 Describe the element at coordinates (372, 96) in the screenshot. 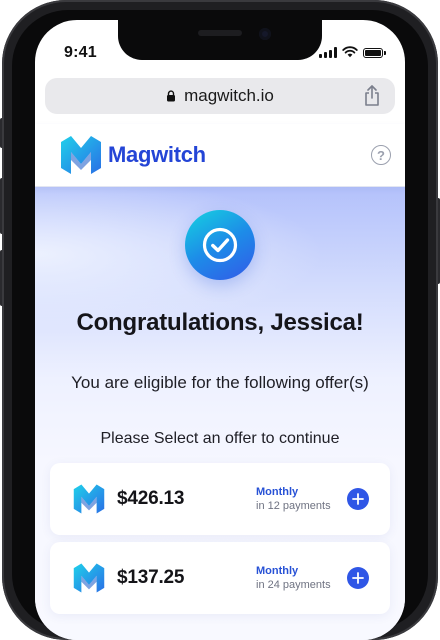

I see `share-icon` at that location.